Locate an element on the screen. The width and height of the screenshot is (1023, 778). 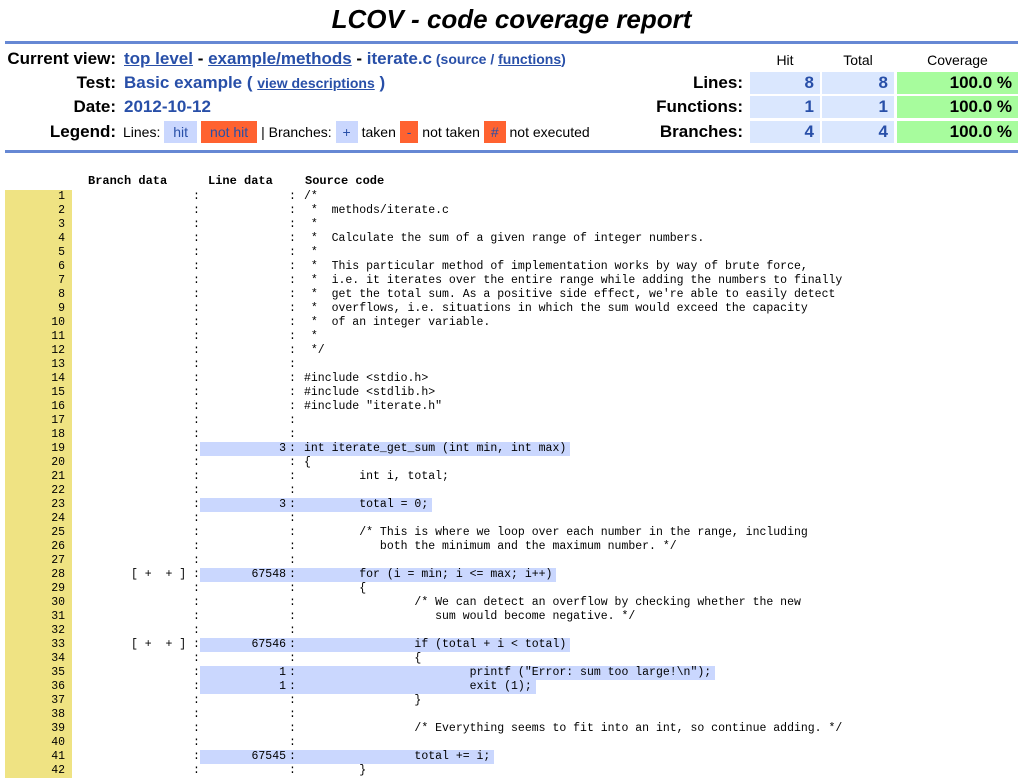
summary-col-hit: Hit is located at coordinates (785, 60).